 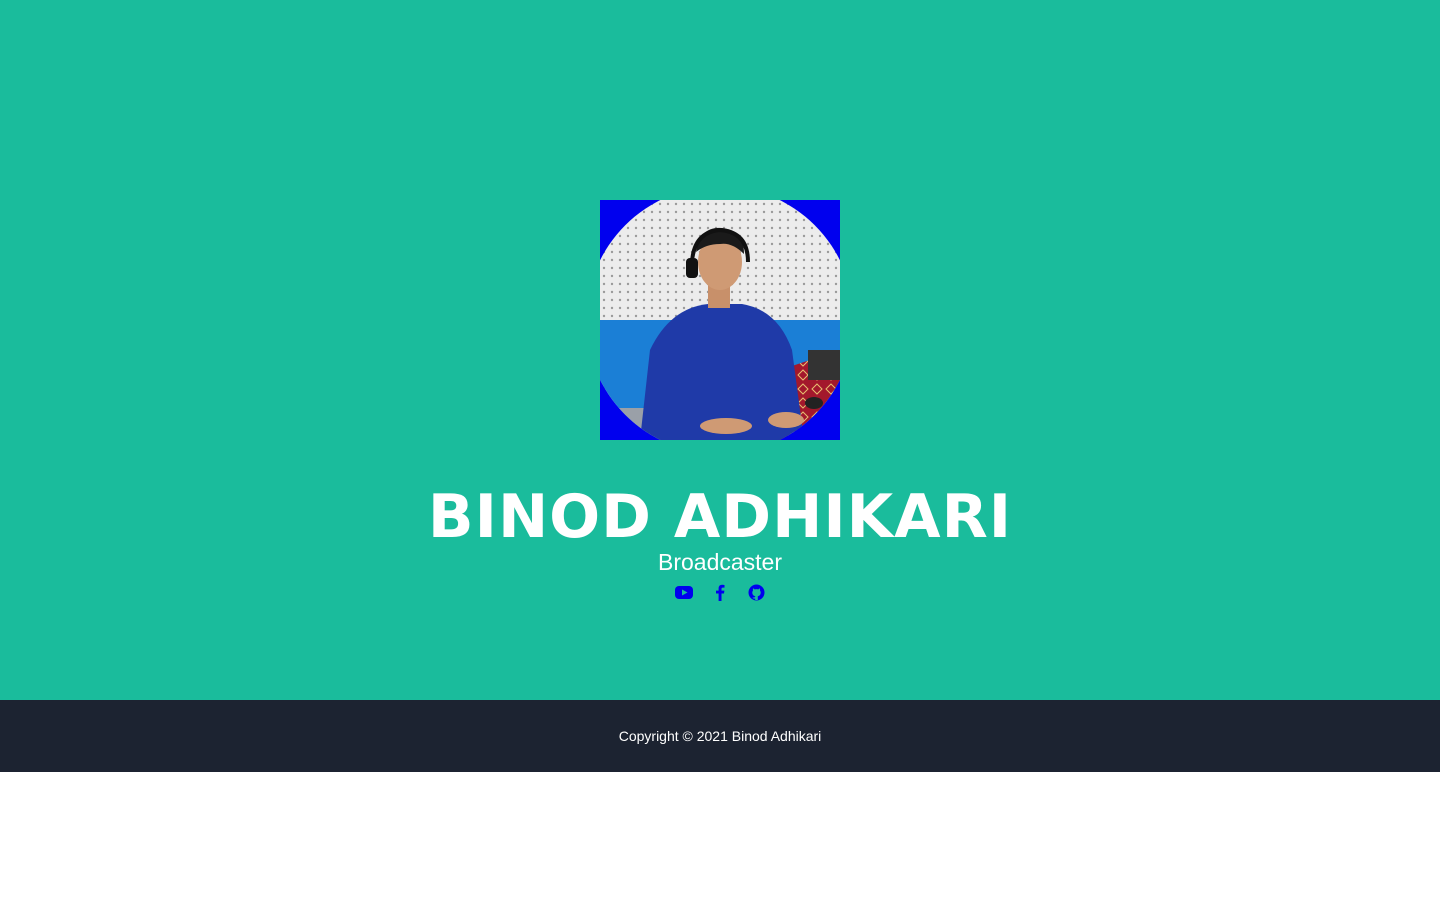 I want to click on social-links, so click(x=720, y=592).